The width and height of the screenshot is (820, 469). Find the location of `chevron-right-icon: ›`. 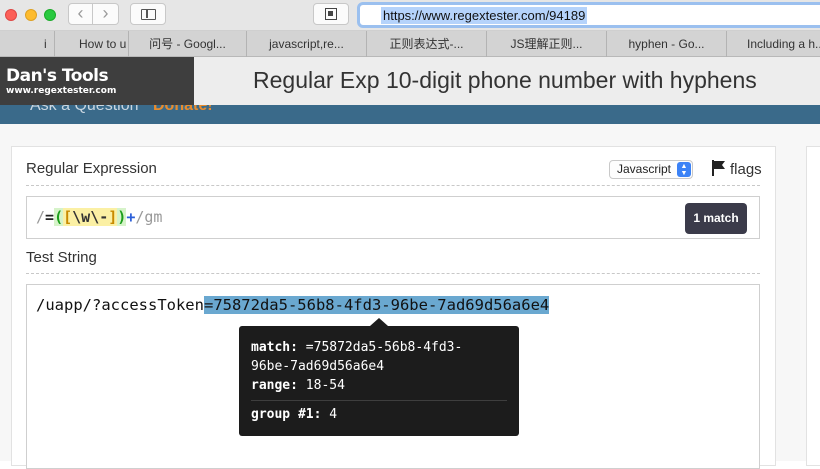

chevron-right-icon: › is located at coordinates (105, 13).